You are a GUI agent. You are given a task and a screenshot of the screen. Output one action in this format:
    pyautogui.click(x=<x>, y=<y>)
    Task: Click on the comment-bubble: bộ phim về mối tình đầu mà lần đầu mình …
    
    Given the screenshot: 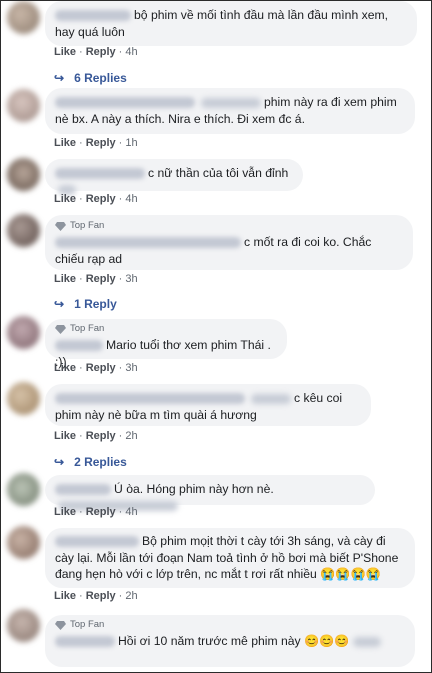 What is the action you would take?
    pyautogui.click(x=231, y=23)
    